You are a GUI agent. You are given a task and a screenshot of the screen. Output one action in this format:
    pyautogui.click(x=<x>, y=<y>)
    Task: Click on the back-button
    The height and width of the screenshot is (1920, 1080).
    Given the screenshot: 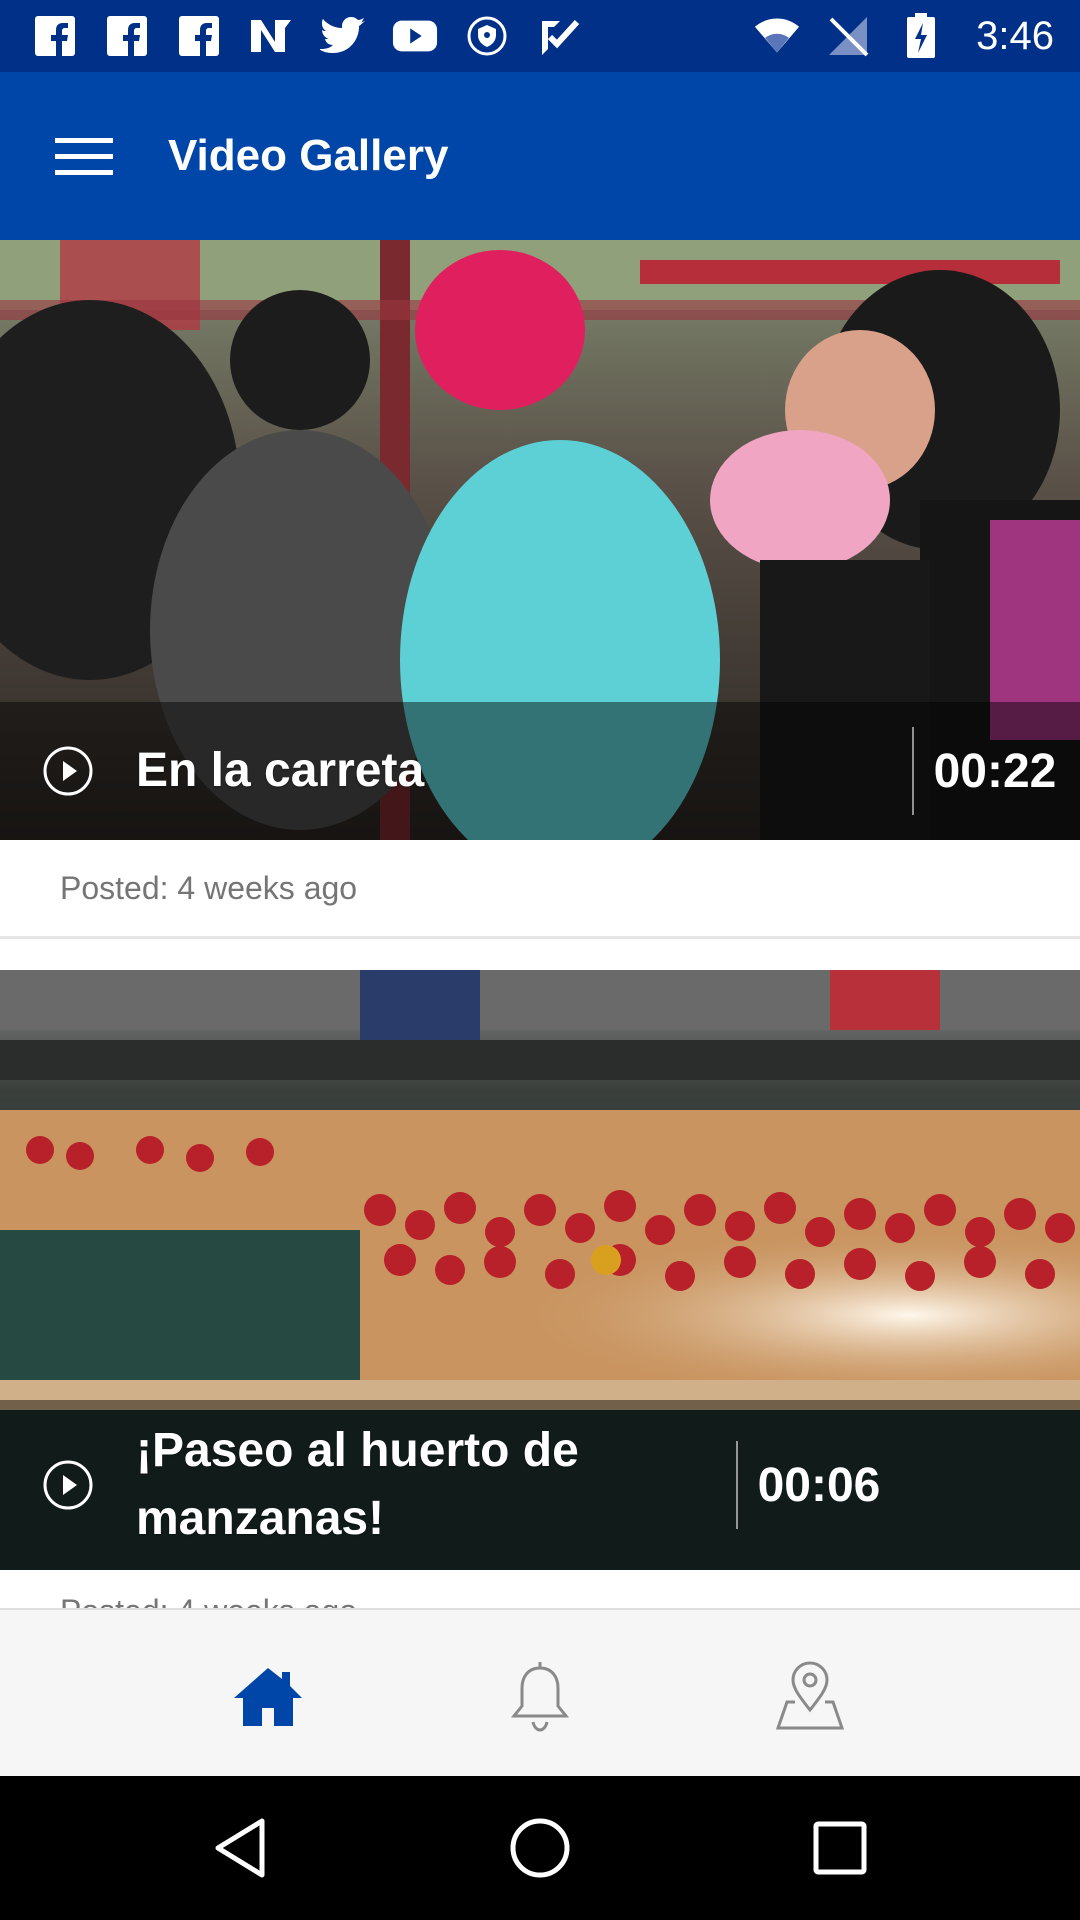 What is the action you would take?
    pyautogui.click(x=240, y=1848)
    